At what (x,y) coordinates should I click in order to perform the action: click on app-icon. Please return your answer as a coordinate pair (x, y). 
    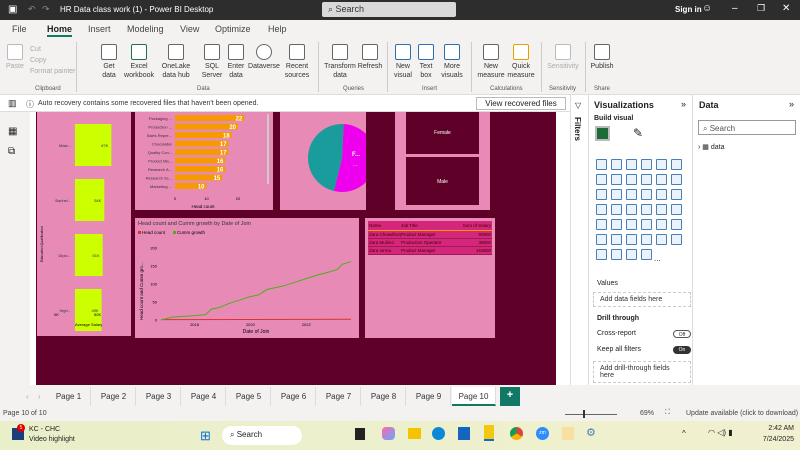
    Looking at the image, I should click on (568, 433).